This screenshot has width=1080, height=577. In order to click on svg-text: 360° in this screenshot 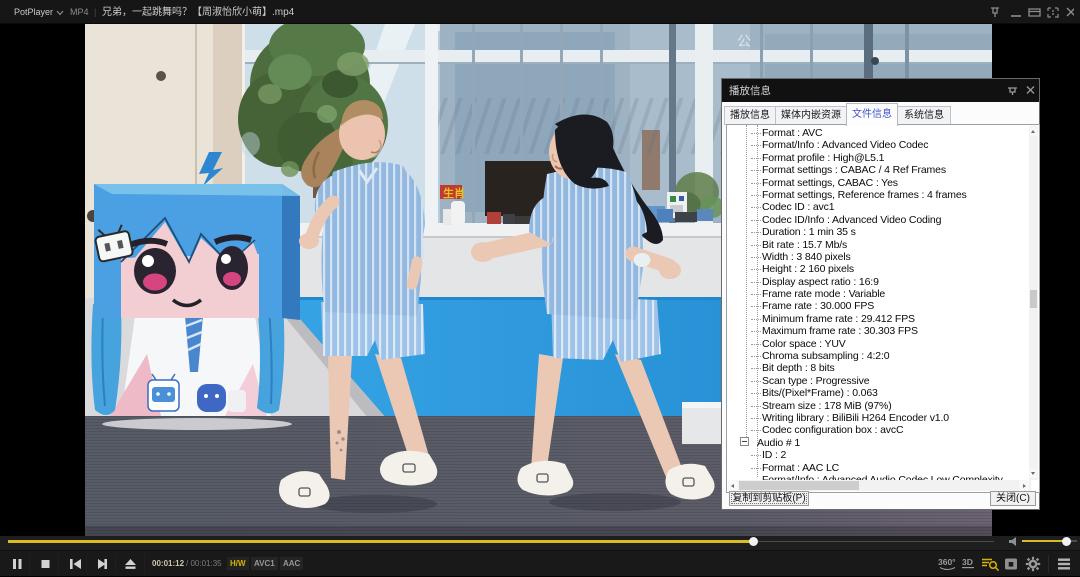, I will do `click(947, 562)`.